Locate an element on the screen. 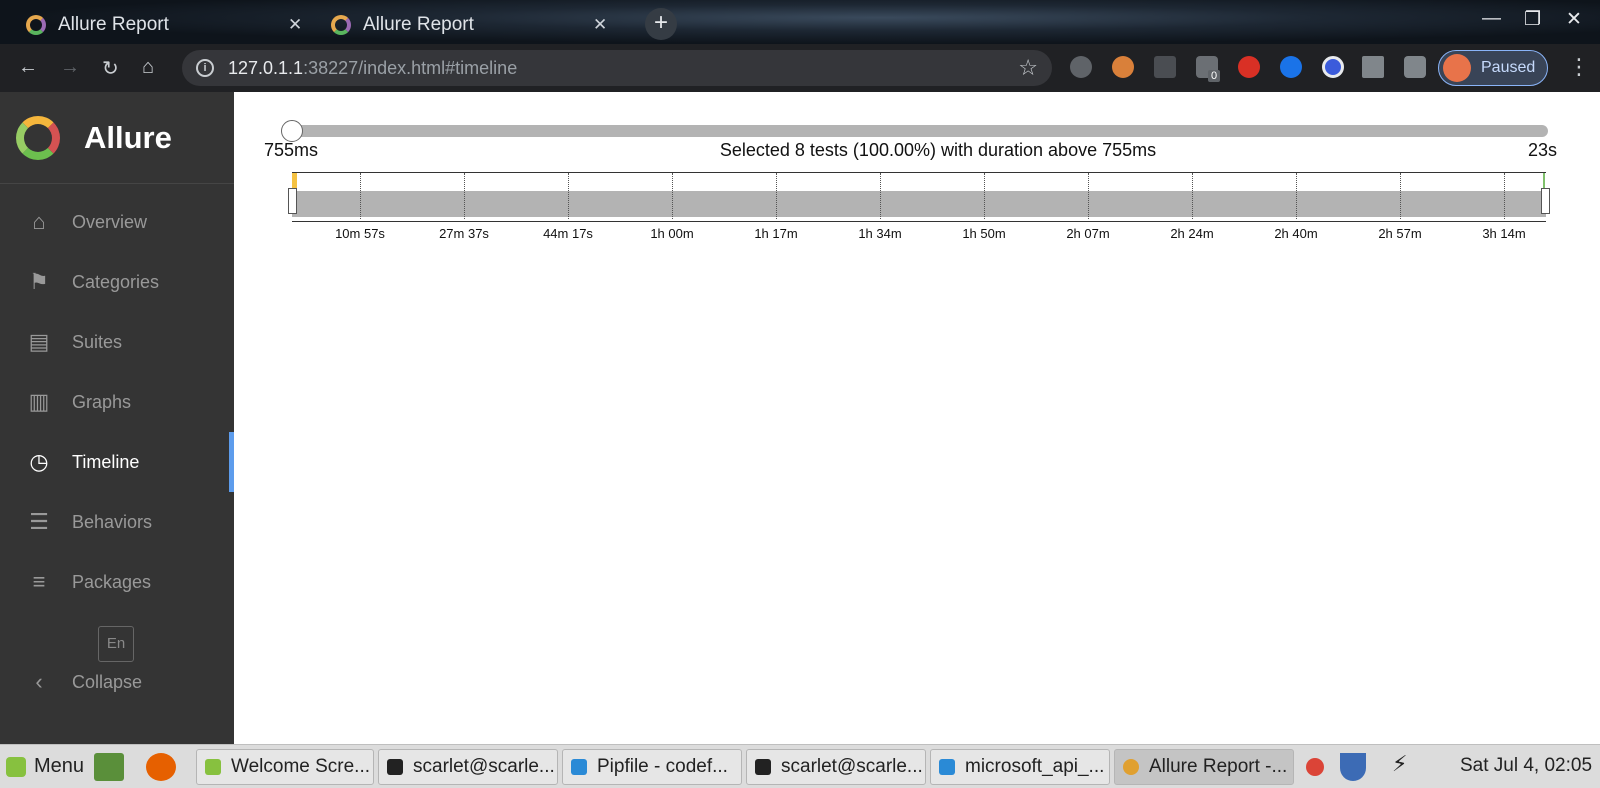  sidebar-item-suites: ▤ Suites is located at coordinates (117, 342).